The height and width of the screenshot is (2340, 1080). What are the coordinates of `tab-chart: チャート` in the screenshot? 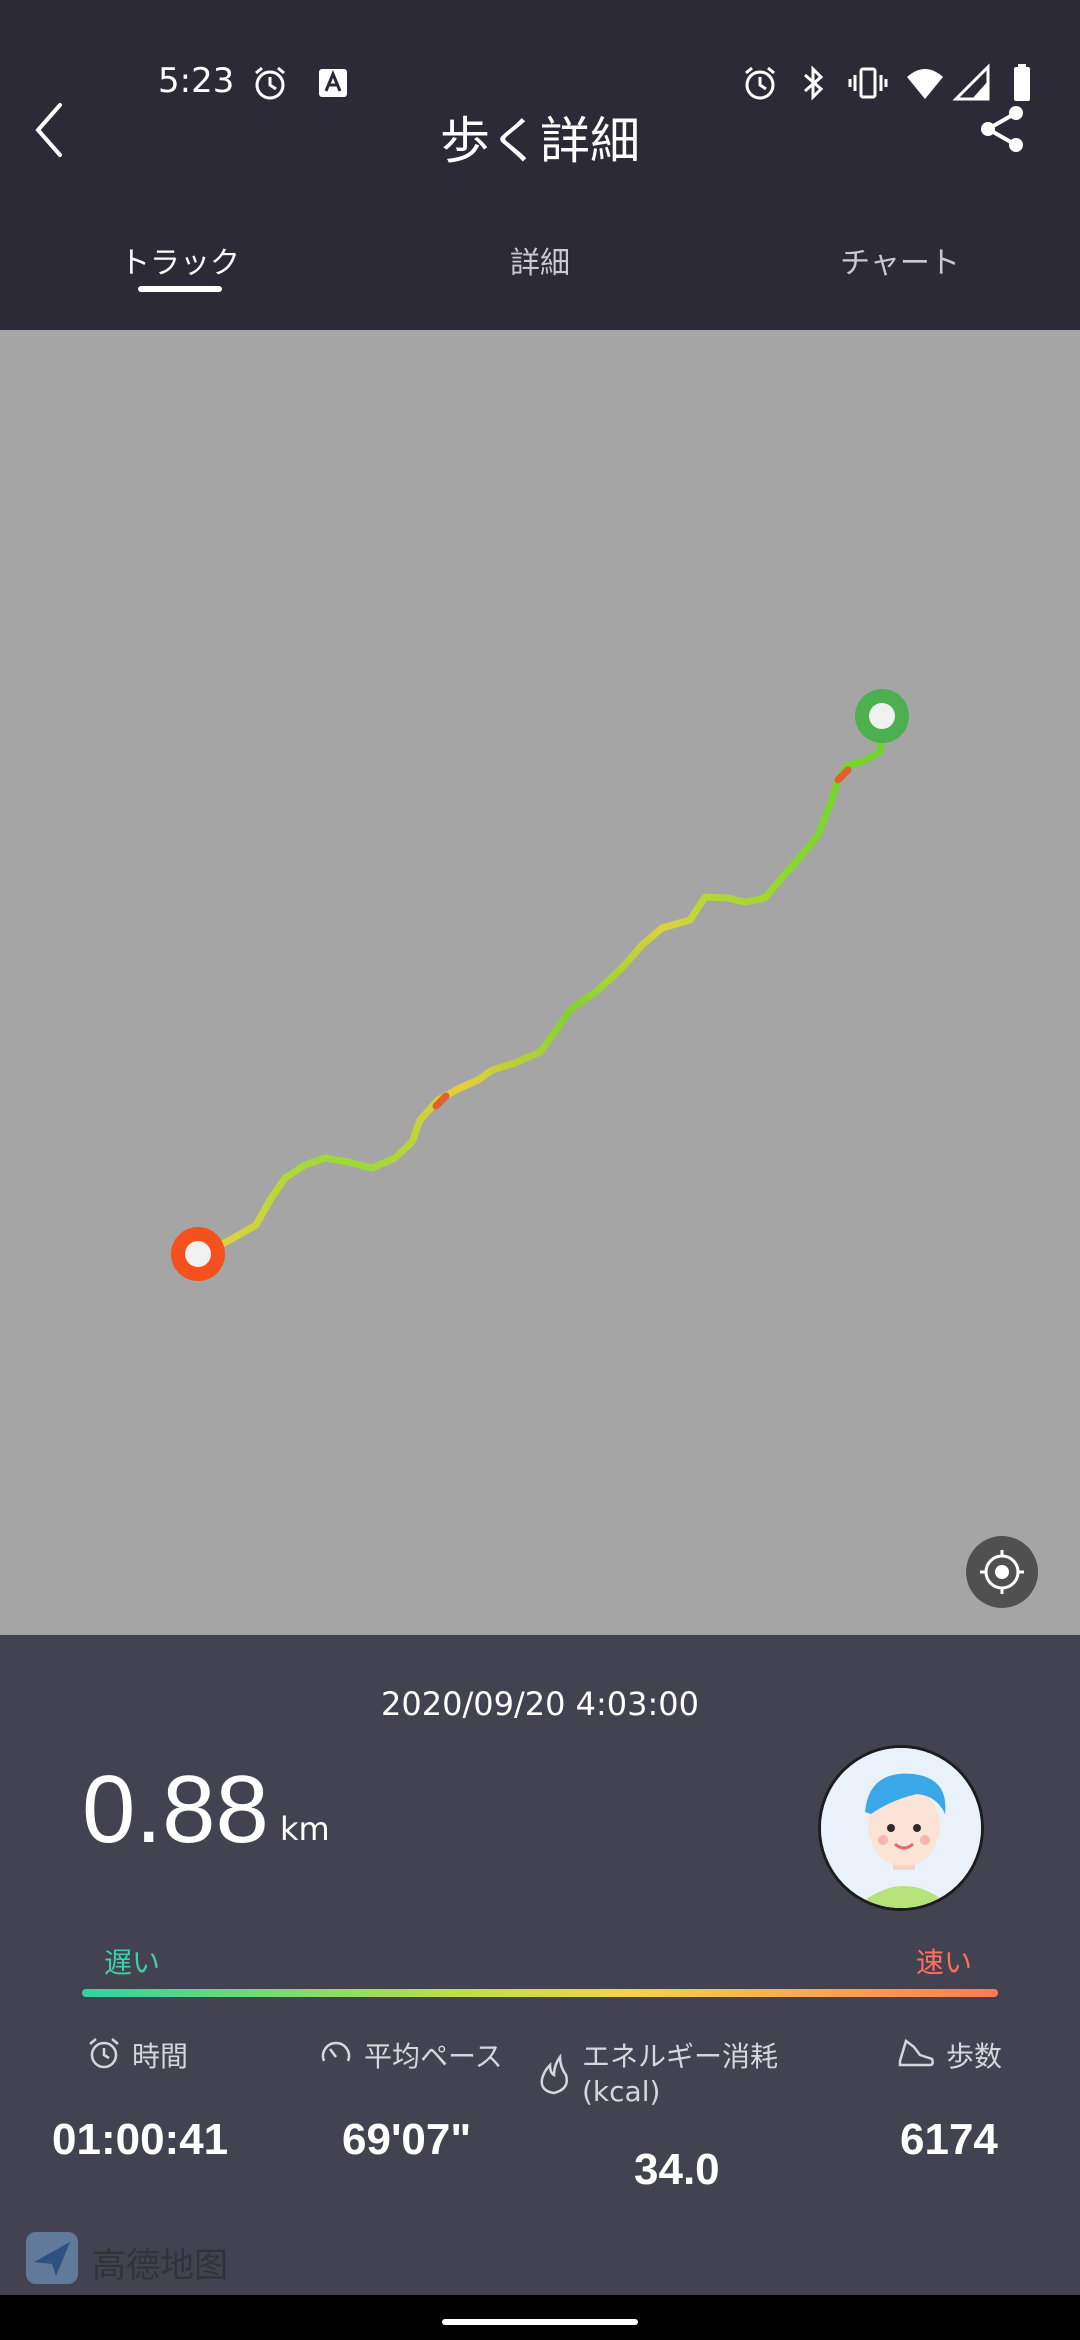 It's located at (900, 260).